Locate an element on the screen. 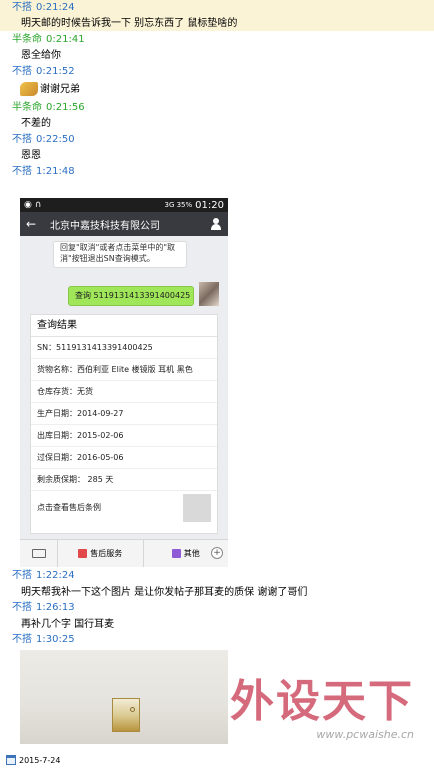 The width and height of the screenshot is (434, 768). message-header: 不搭 1:22:24 is located at coordinates (43, 576).